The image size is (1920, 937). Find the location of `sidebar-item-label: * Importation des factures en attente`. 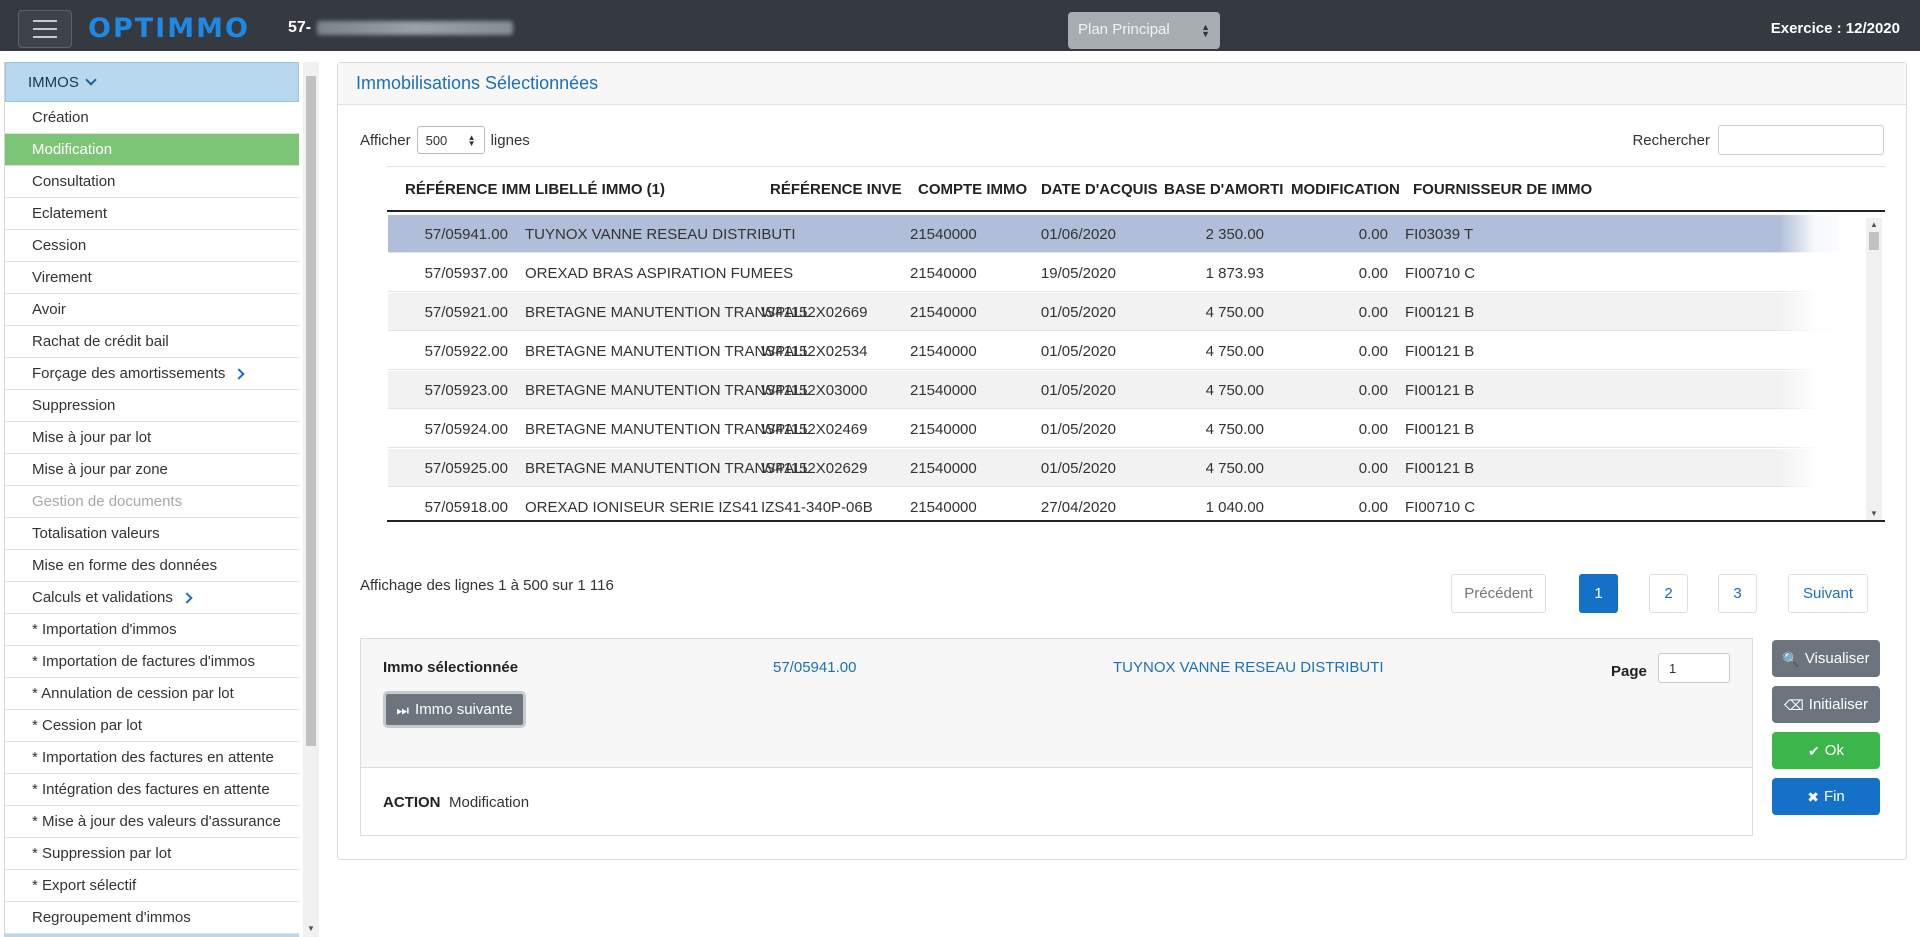

sidebar-item-label: * Importation des factures en attente is located at coordinates (153, 757).